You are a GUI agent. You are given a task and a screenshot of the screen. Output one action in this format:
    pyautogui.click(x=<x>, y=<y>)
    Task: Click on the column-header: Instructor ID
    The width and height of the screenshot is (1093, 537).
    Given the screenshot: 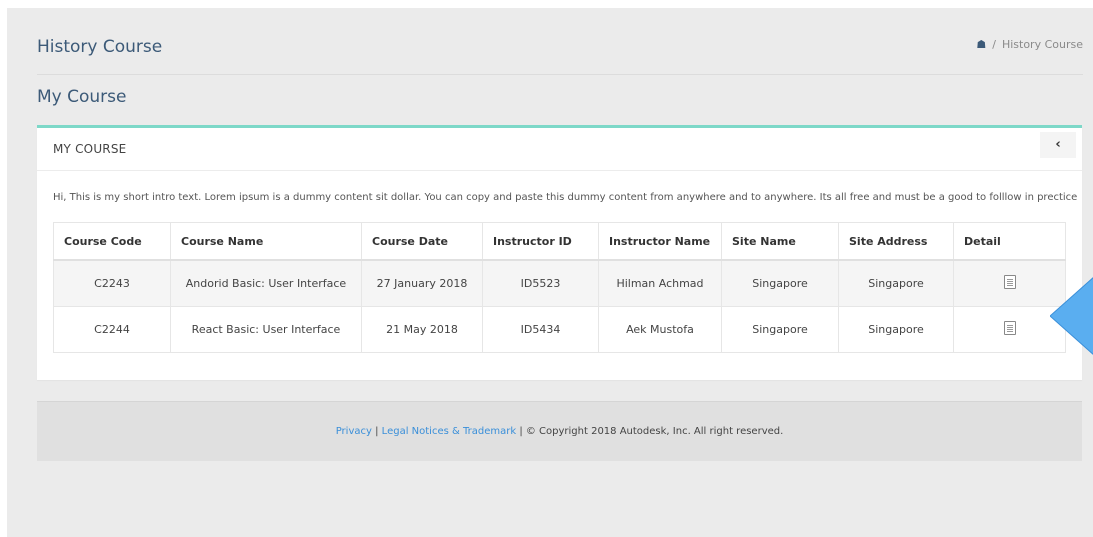 What is the action you would take?
    pyautogui.click(x=540, y=241)
    